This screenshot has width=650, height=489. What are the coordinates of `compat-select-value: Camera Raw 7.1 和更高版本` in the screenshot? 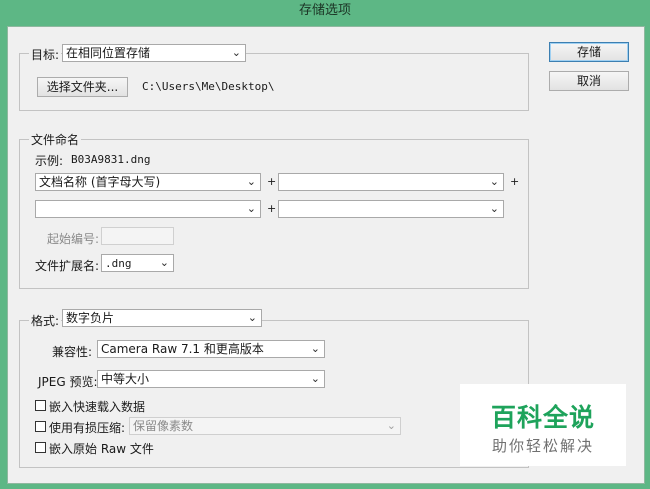 It's located at (182, 349).